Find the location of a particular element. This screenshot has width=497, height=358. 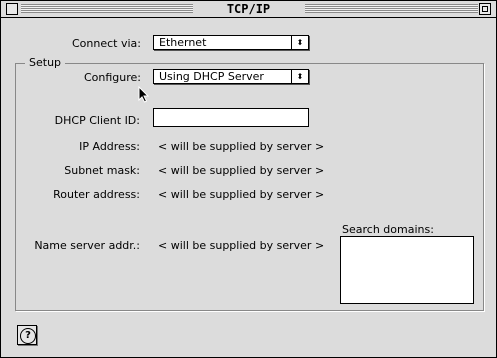

connect-via-label: Connect via: is located at coordinates (106, 43).